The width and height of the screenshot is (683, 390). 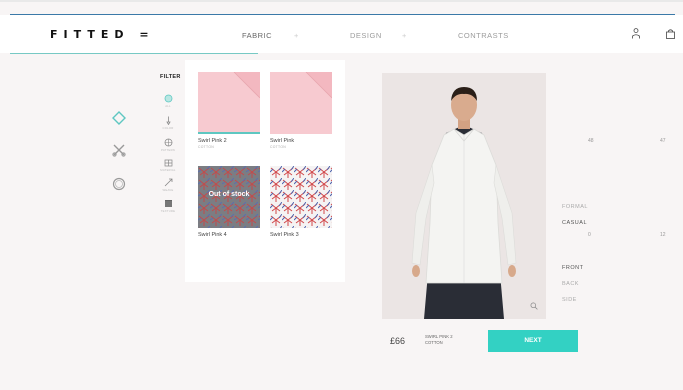 What do you see at coordinates (569, 300) in the screenshot?
I see `view-side: SIDE` at bounding box center [569, 300].